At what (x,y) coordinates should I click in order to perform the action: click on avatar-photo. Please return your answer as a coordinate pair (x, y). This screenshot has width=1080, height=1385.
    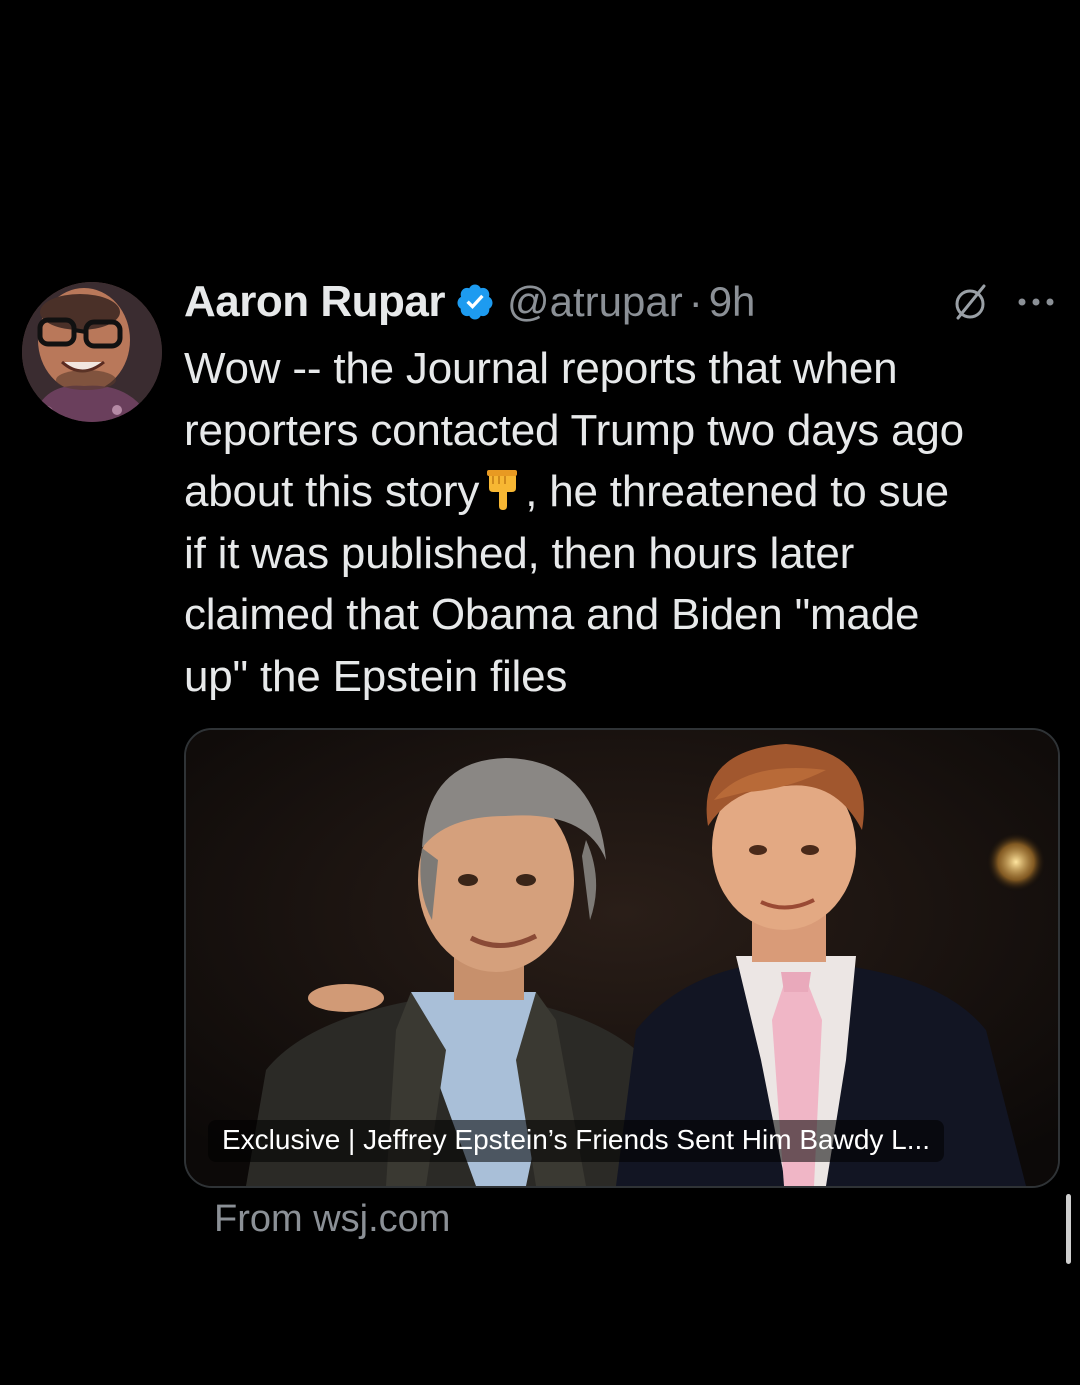
    Looking at the image, I should click on (92, 352).